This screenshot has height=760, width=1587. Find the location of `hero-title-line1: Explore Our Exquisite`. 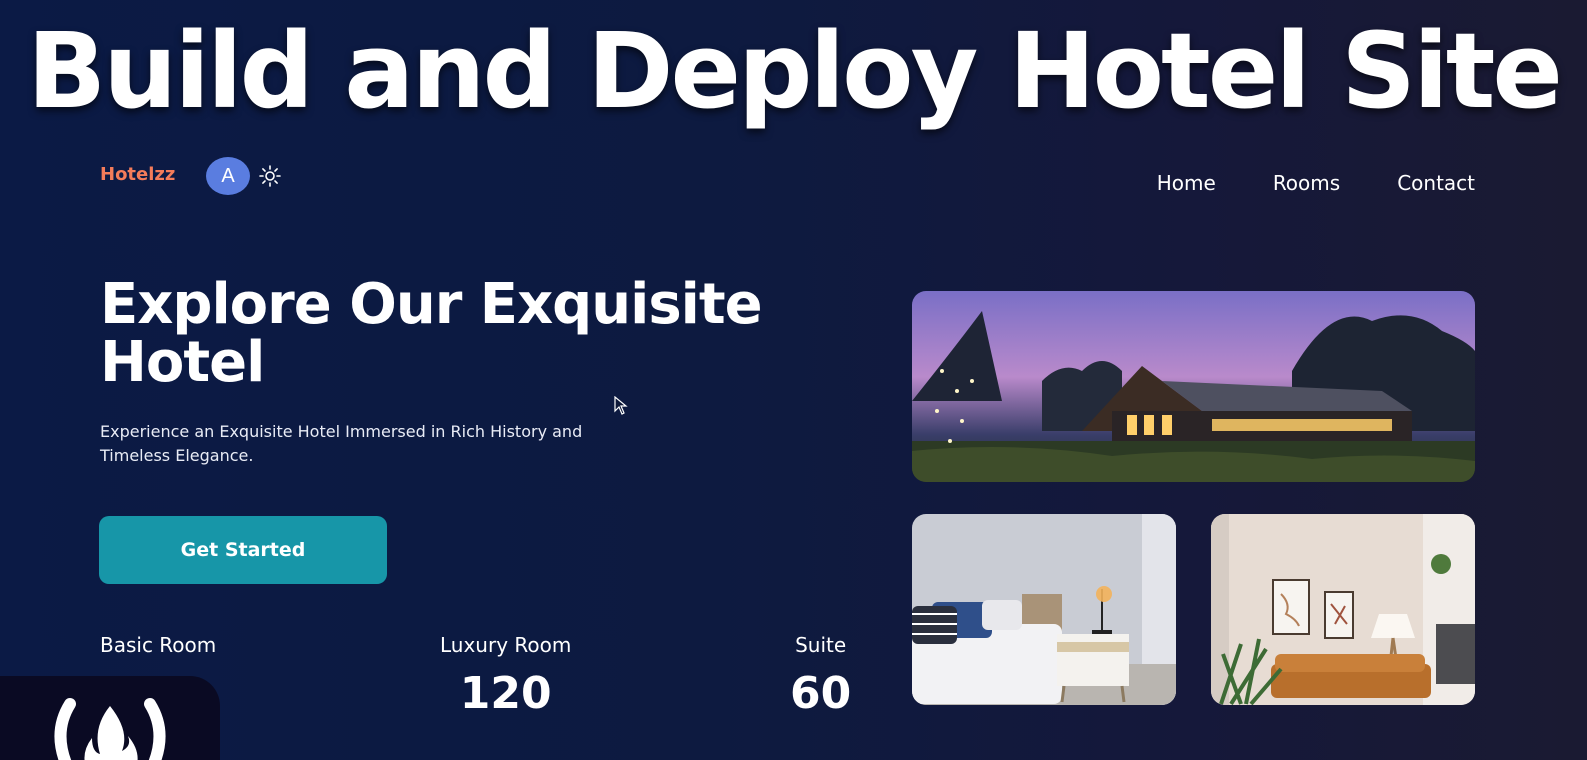

hero-title-line1: Explore Our Exquisite is located at coordinates (431, 304).